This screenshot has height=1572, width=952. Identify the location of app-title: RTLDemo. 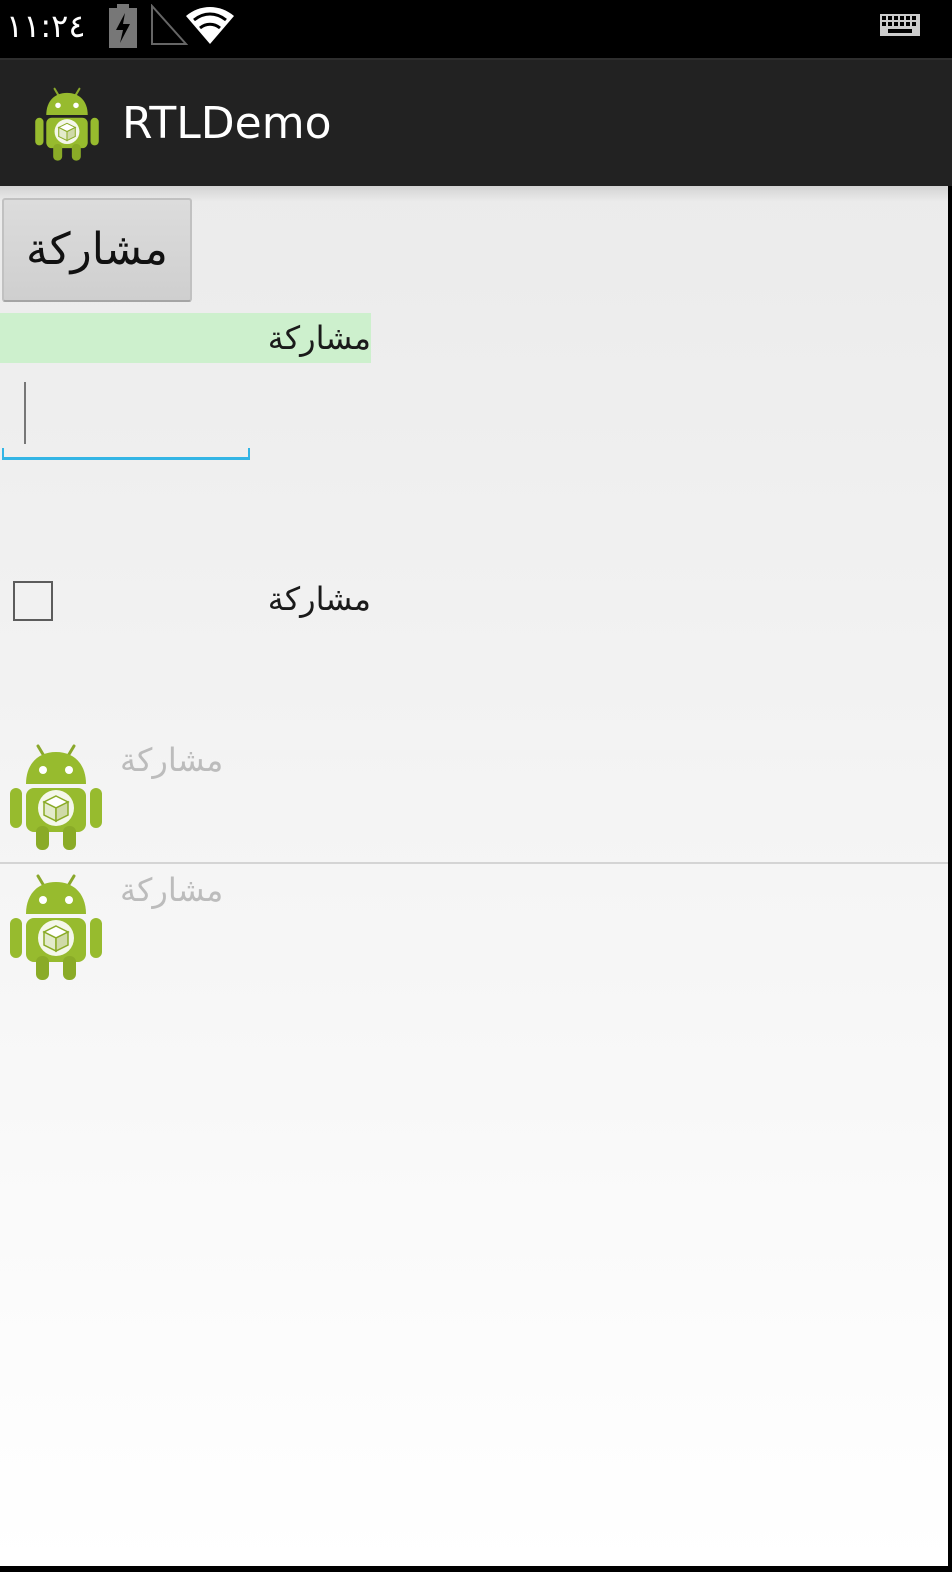
(227, 123).